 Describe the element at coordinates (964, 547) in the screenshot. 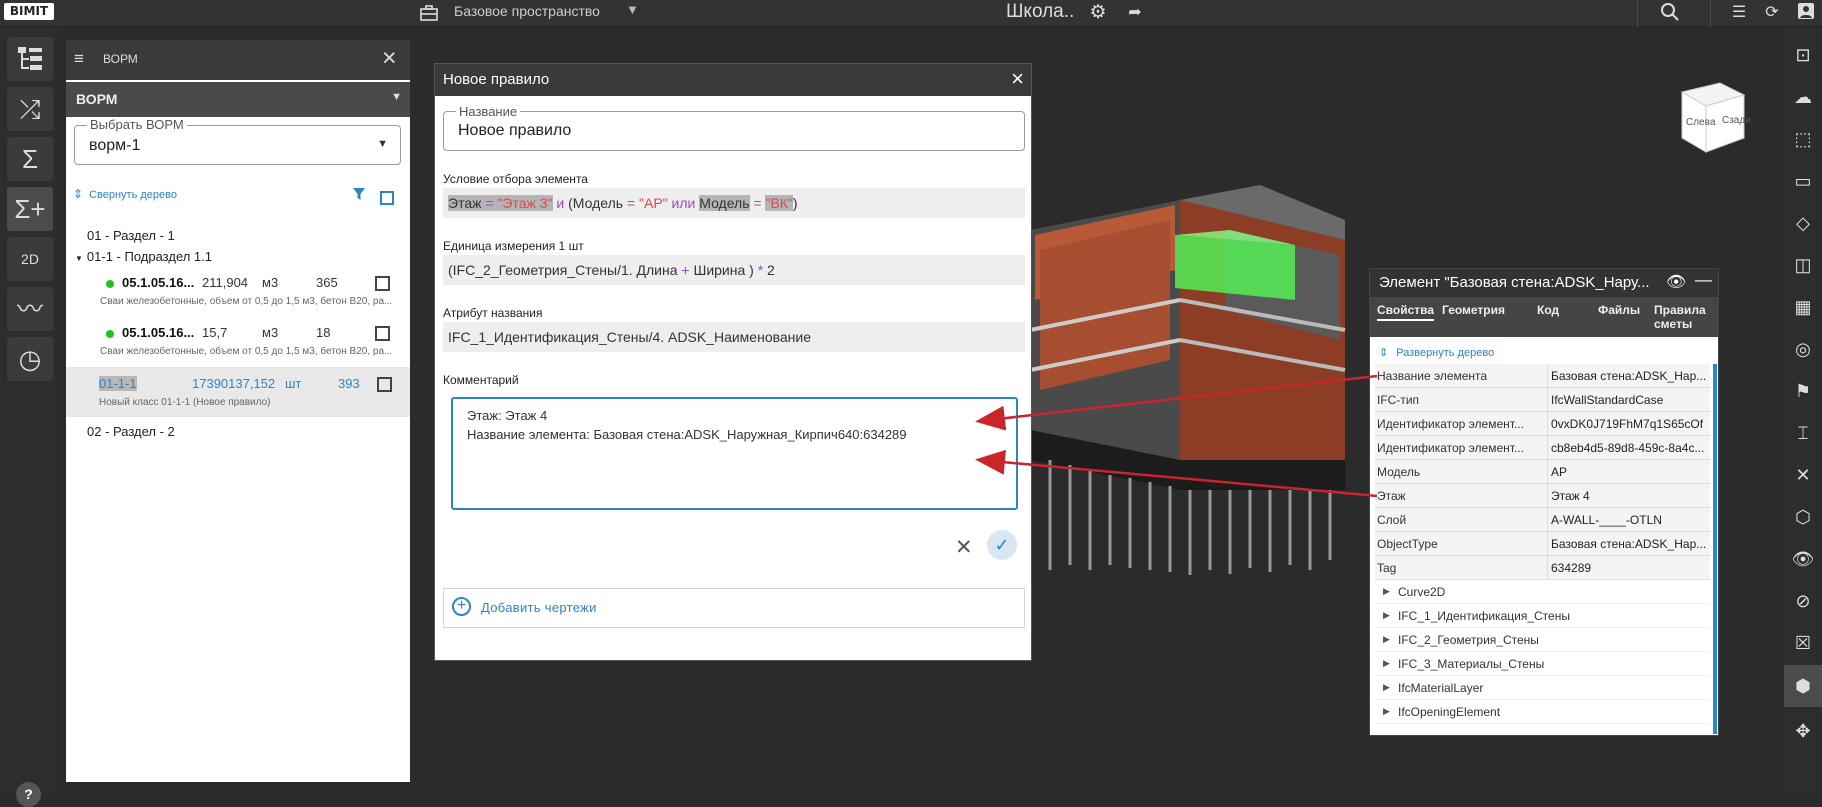

I see `cancel-icon: ✕` at that location.